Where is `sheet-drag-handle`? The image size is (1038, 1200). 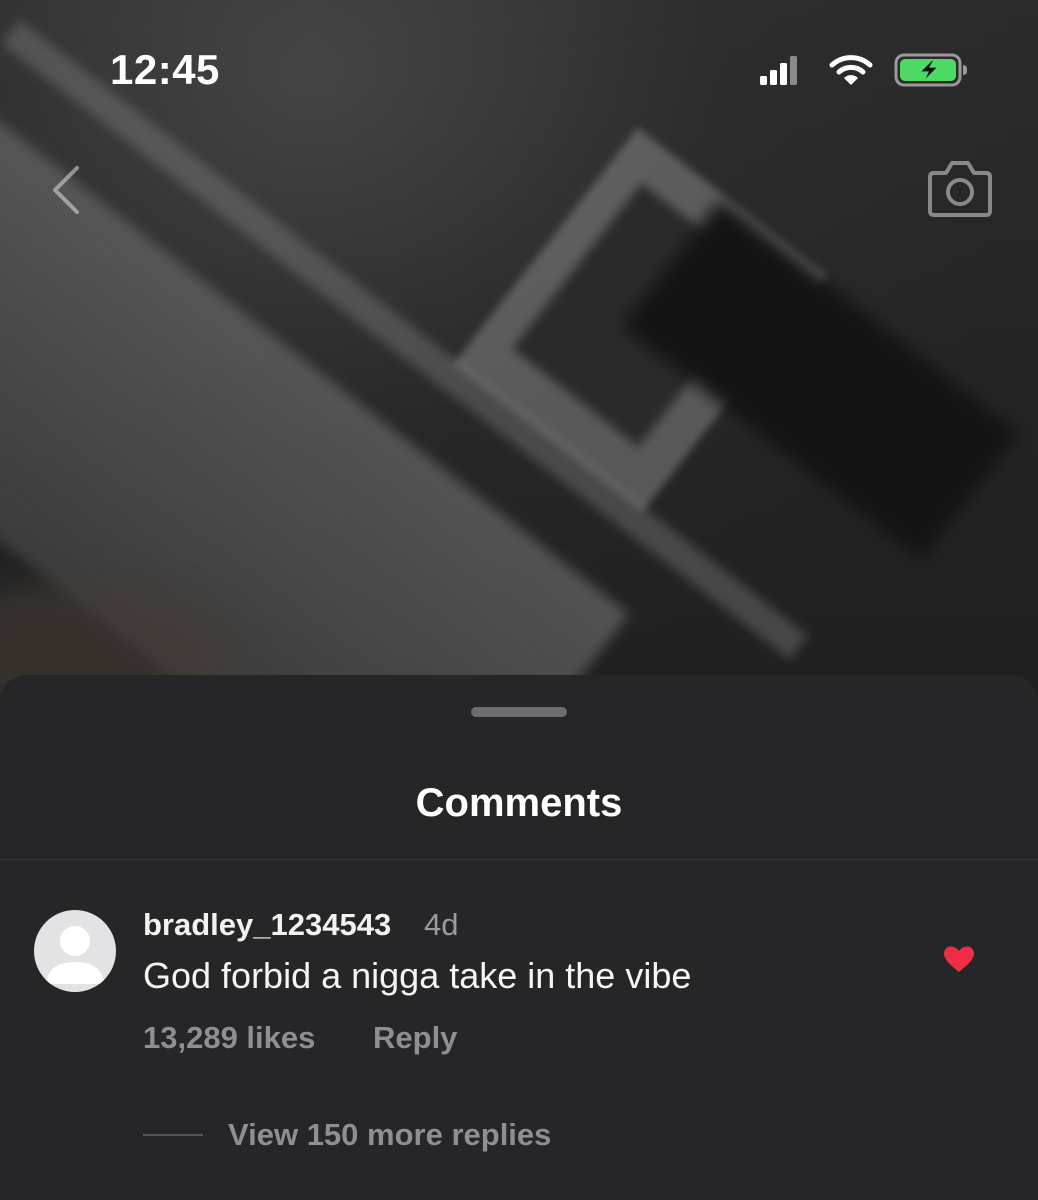
sheet-drag-handle is located at coordinates (519, 712).